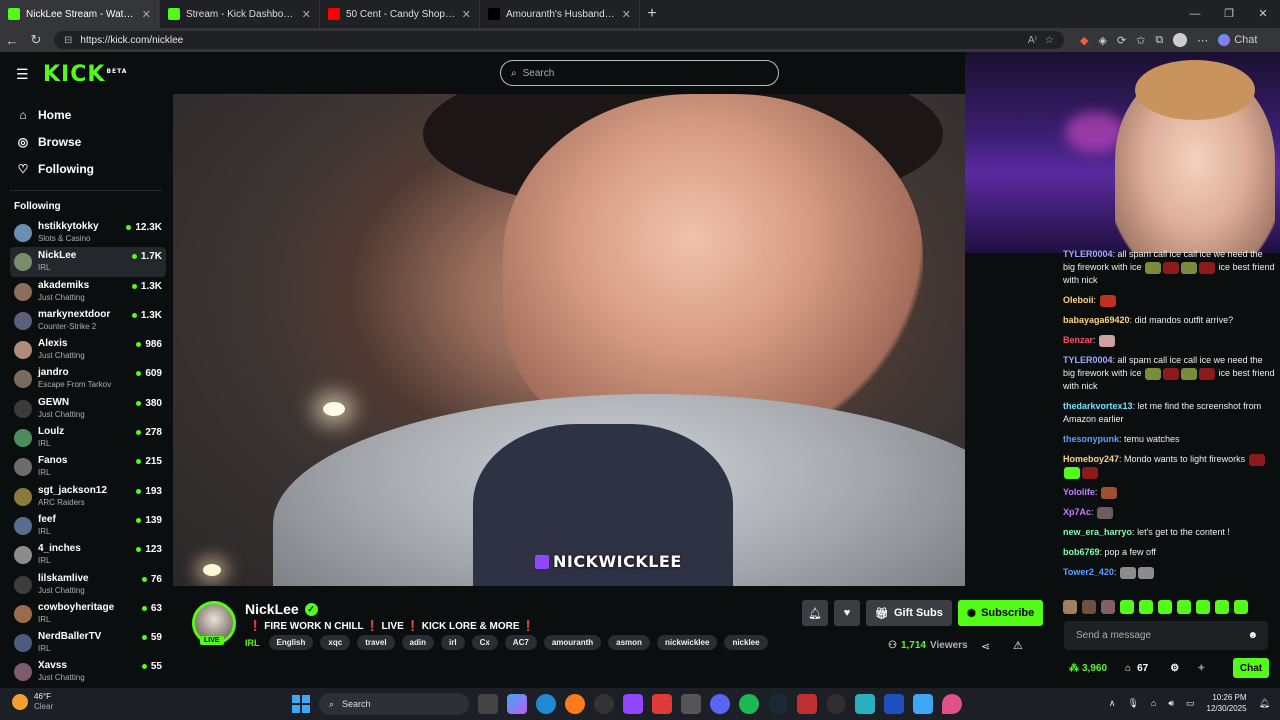 This screenshot has width=1280, height=720. Describe the element at coordinates (1000, 613) in the screenshot. I see `subscribe-button: ✺ Subscribe` at that location.